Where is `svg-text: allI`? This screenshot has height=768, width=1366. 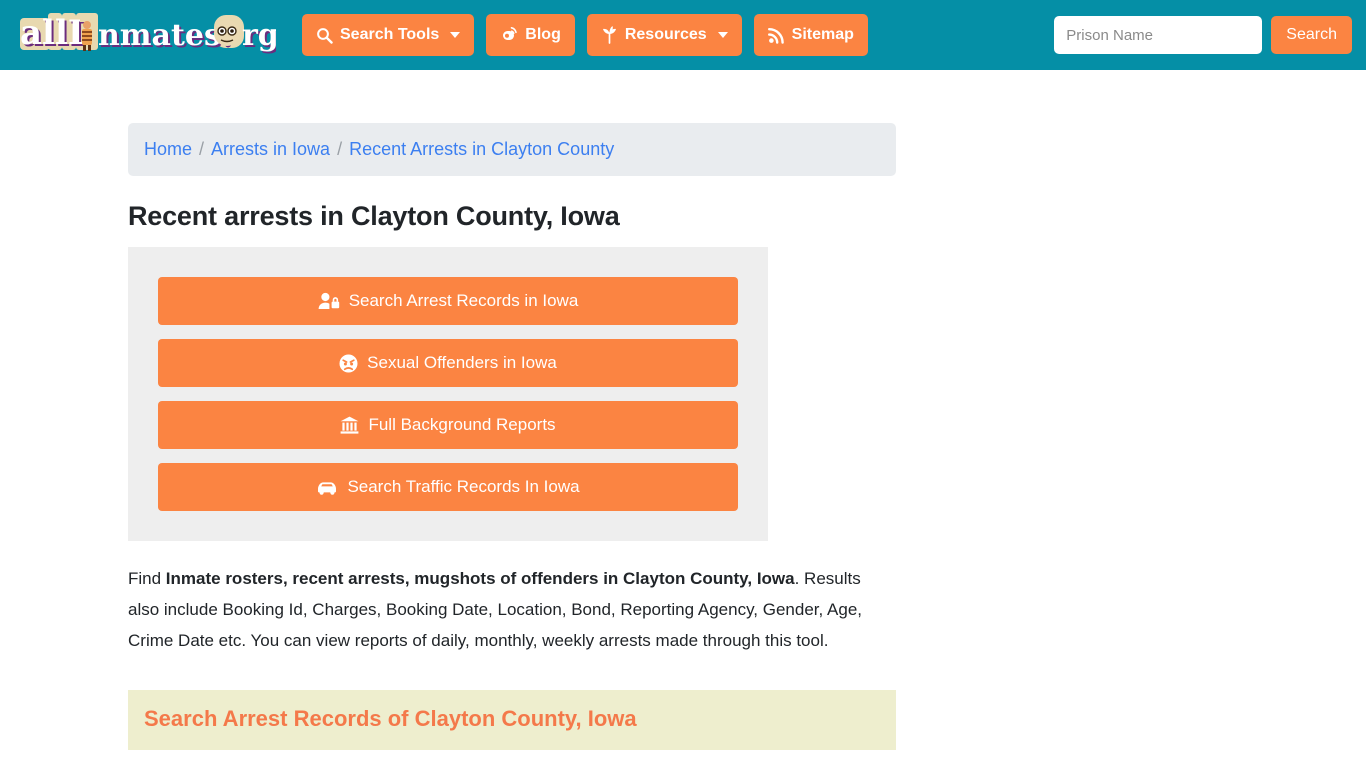 svg-text: allI is located at coordinates (52, 33).